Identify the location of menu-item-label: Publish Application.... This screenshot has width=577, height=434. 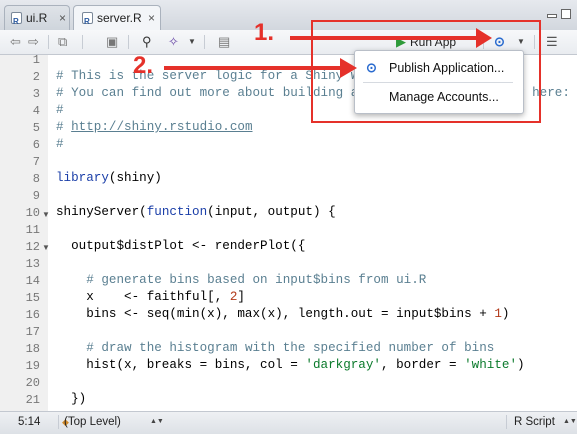
(447, 68).